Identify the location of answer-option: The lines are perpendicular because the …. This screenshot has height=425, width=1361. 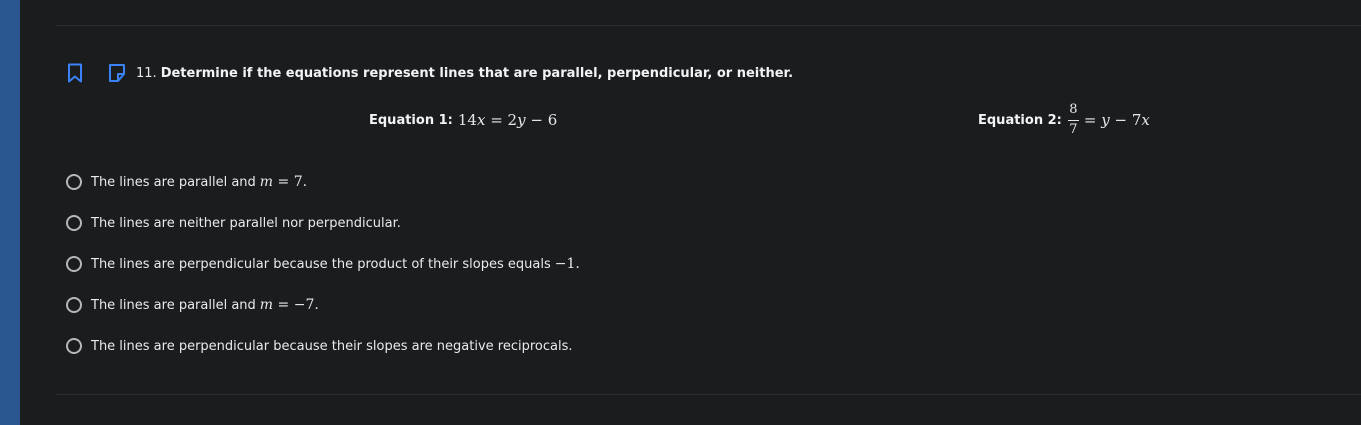
(323, 264).